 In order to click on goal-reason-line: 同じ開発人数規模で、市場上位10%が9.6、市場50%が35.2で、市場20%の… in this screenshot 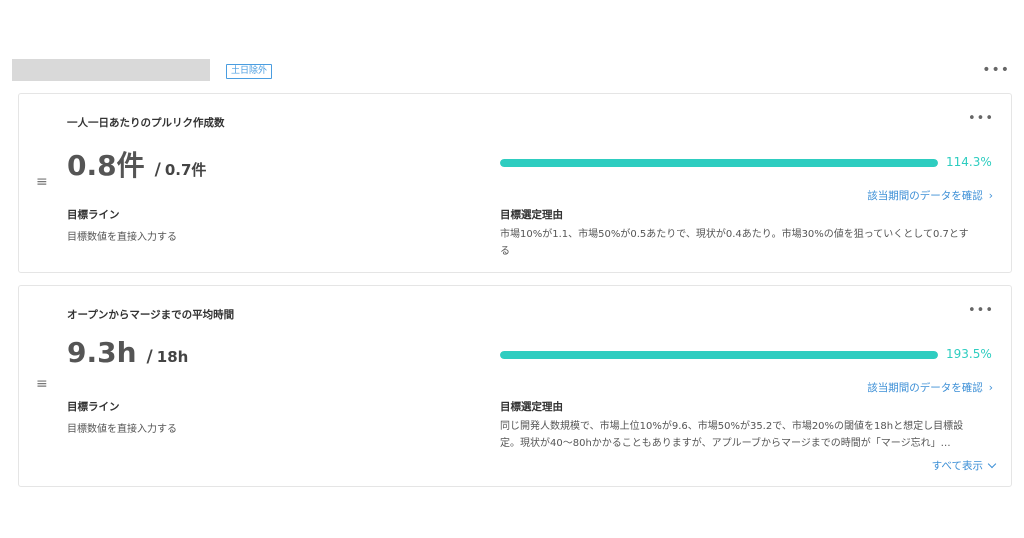, I will do `click(732, 426)`.